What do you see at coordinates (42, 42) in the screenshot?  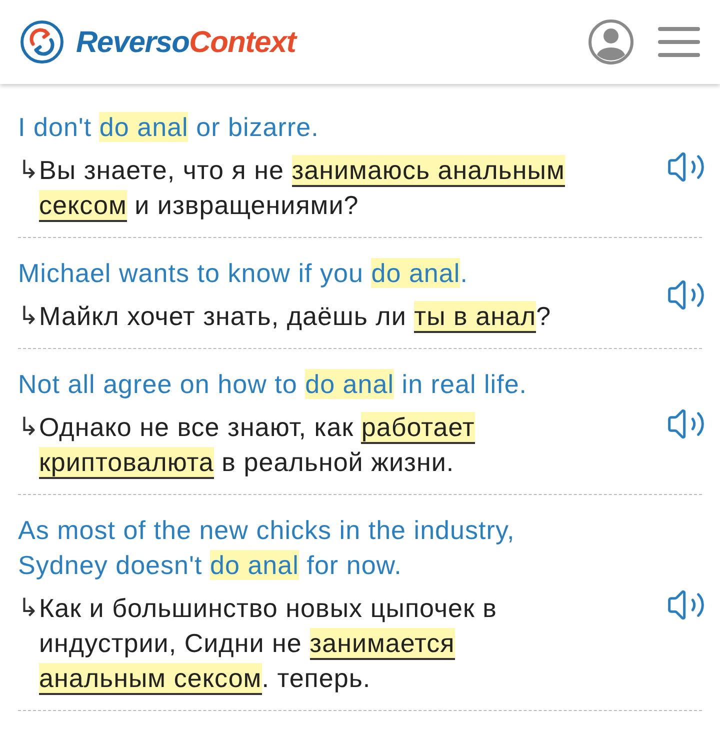 I see `logo-icon` at bounding box center [42, 42].